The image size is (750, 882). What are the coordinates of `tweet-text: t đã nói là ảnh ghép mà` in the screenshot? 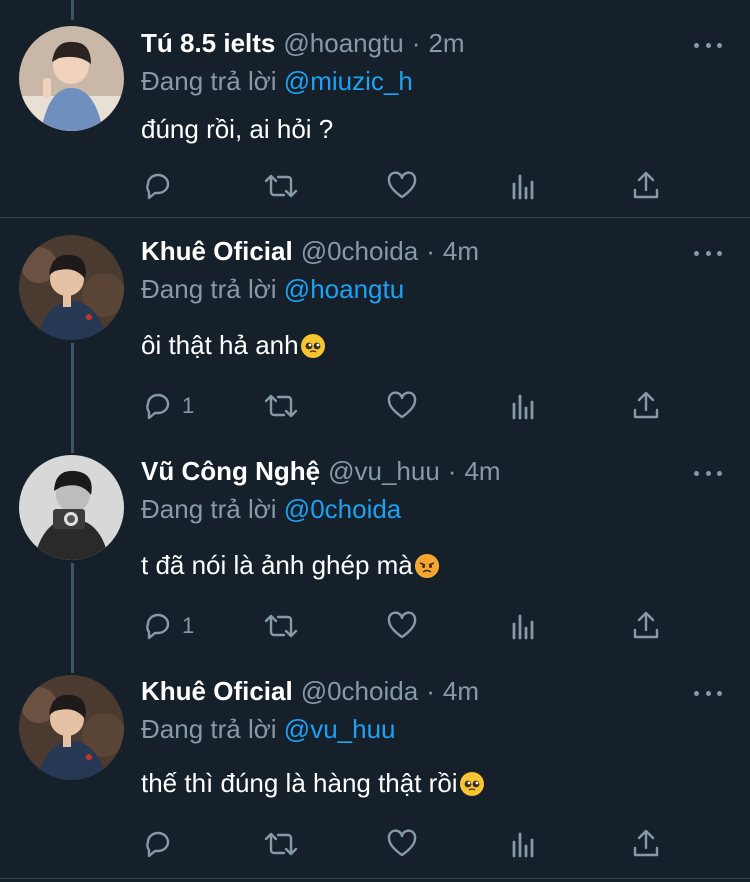 It's located at (290, 565).